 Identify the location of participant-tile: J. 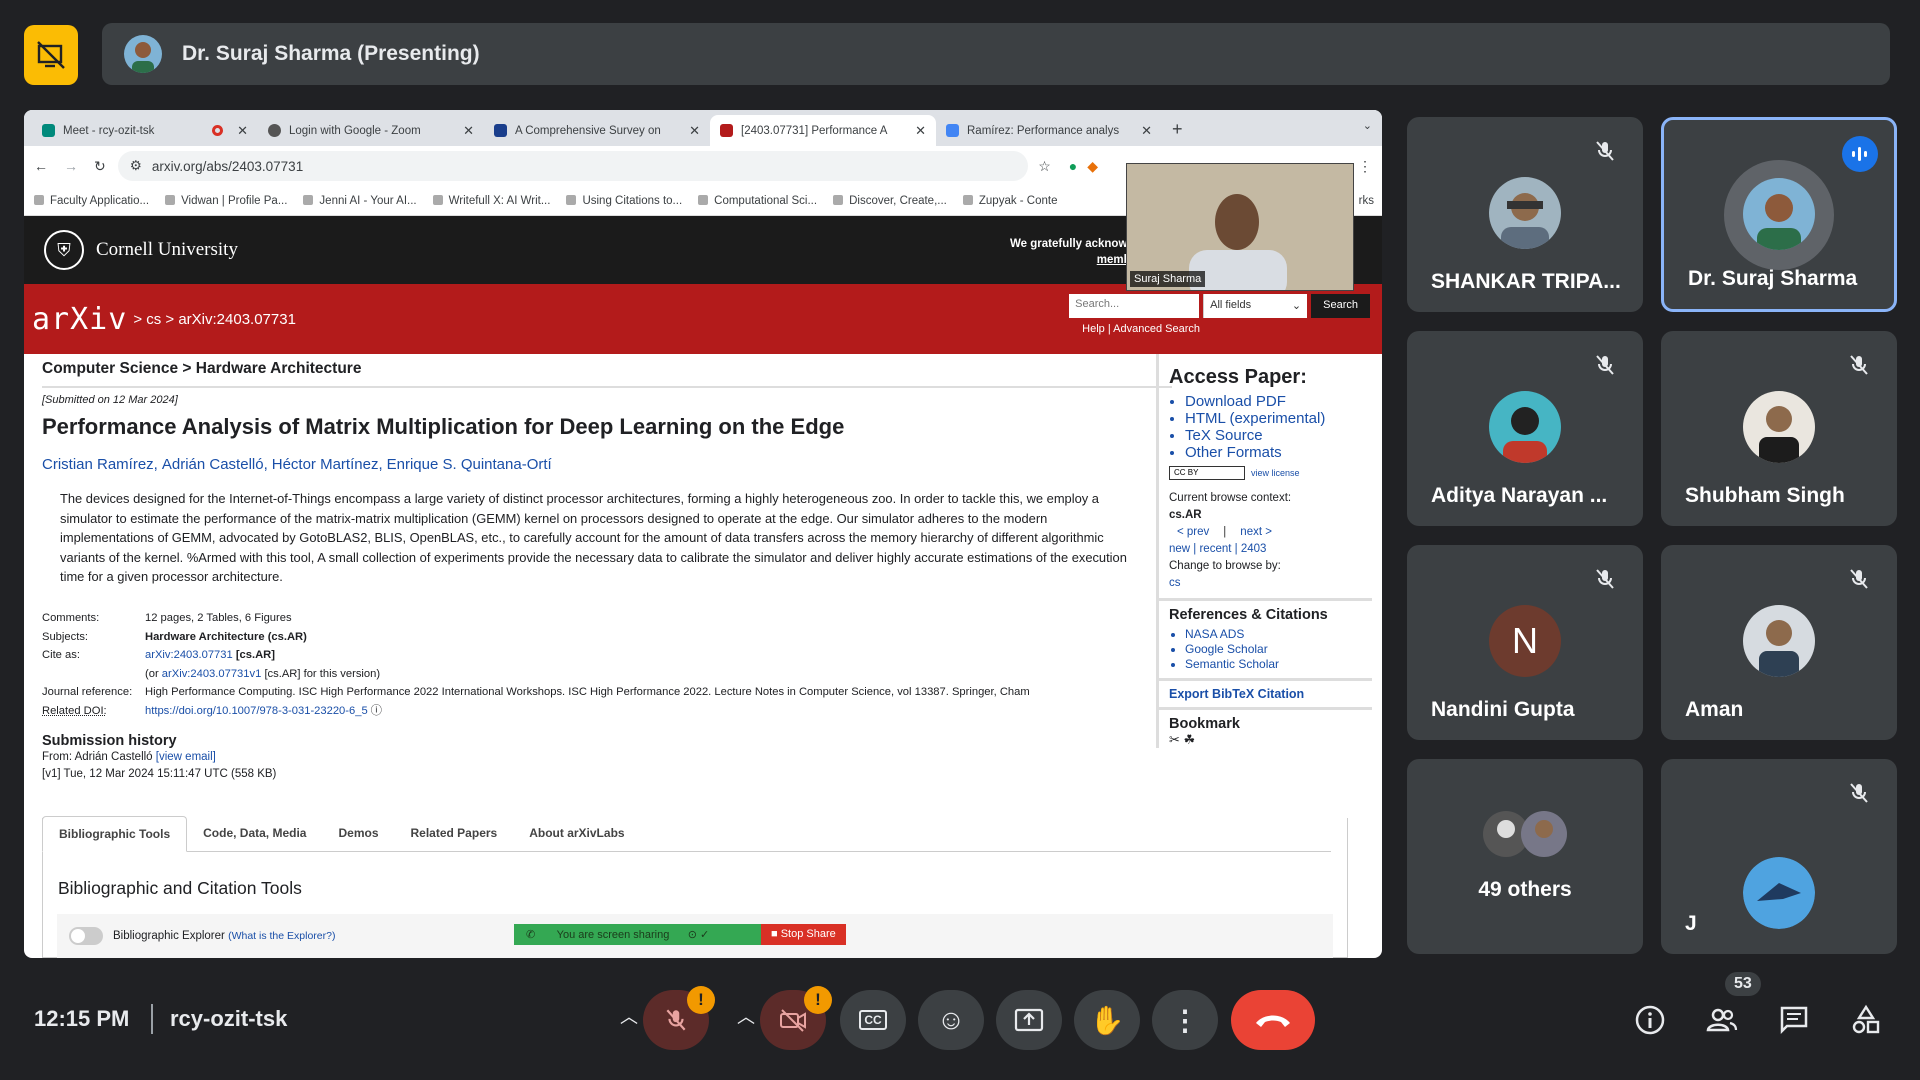
(1779, 856).